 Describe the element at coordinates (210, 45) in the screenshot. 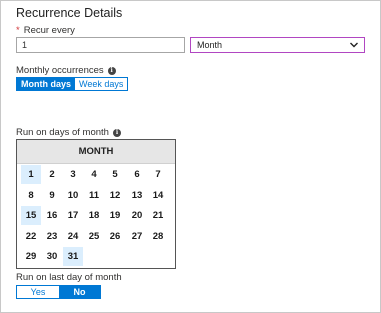

I see `recur-unit-value: Month` at that location.